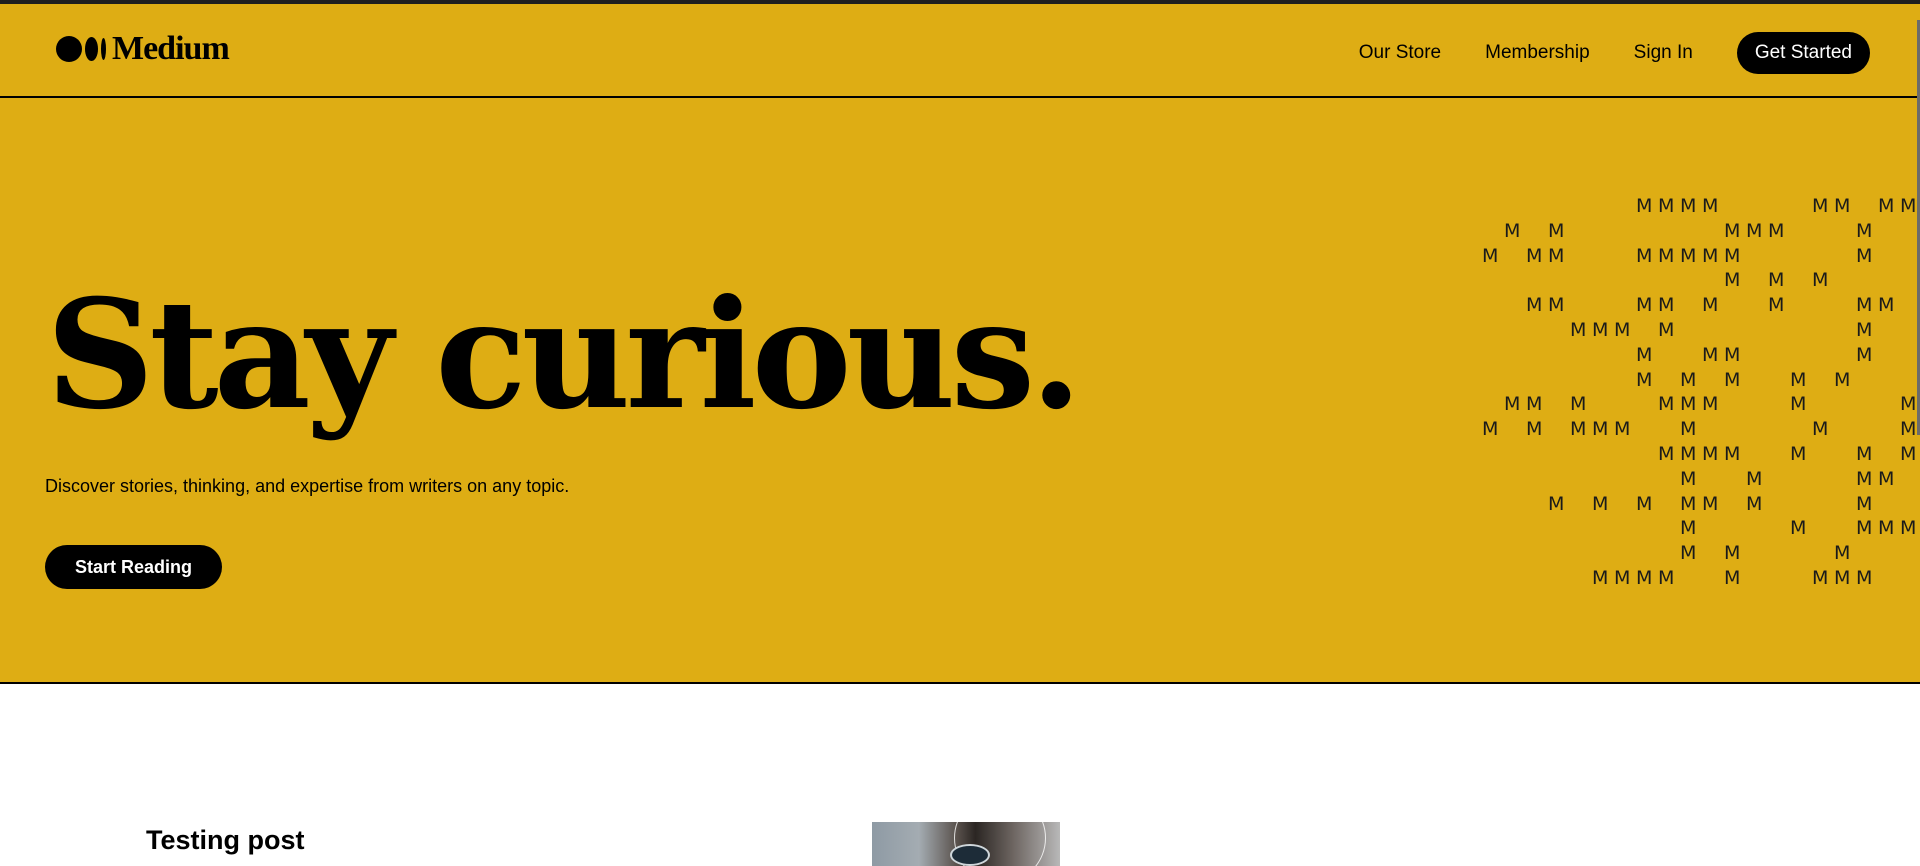 This screenshot has height=866, width=1920. I want to click on nav-links: Our Store Membership Sign In Get Started, so click(1614, 53).